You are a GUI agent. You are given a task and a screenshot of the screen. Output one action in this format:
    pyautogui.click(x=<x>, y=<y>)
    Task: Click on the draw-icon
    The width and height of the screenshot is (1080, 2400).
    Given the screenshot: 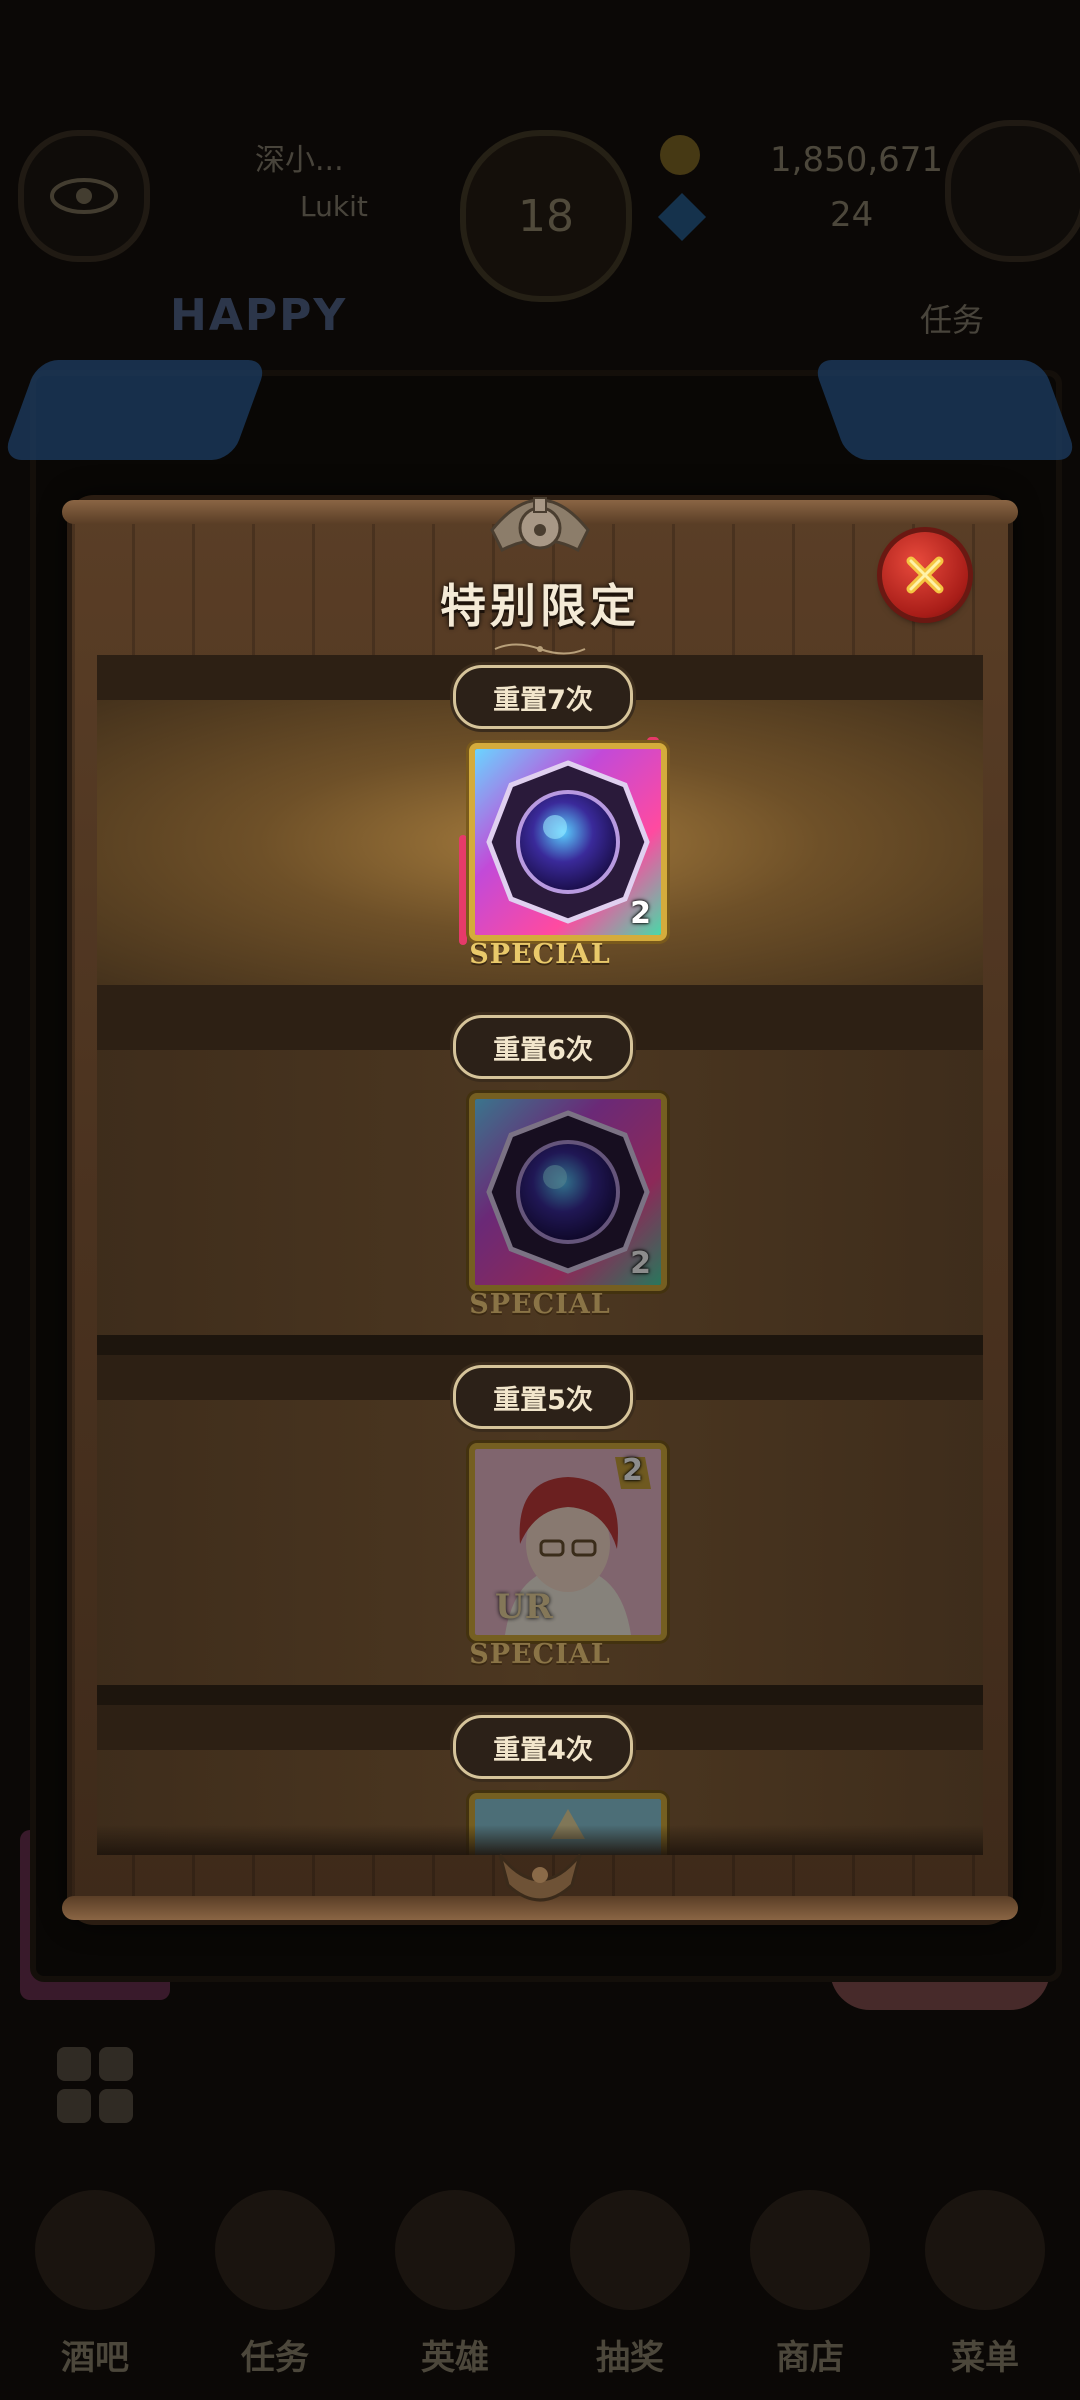 What is the action you would take?
    pyautogui.click(x=630, y=2250)
    